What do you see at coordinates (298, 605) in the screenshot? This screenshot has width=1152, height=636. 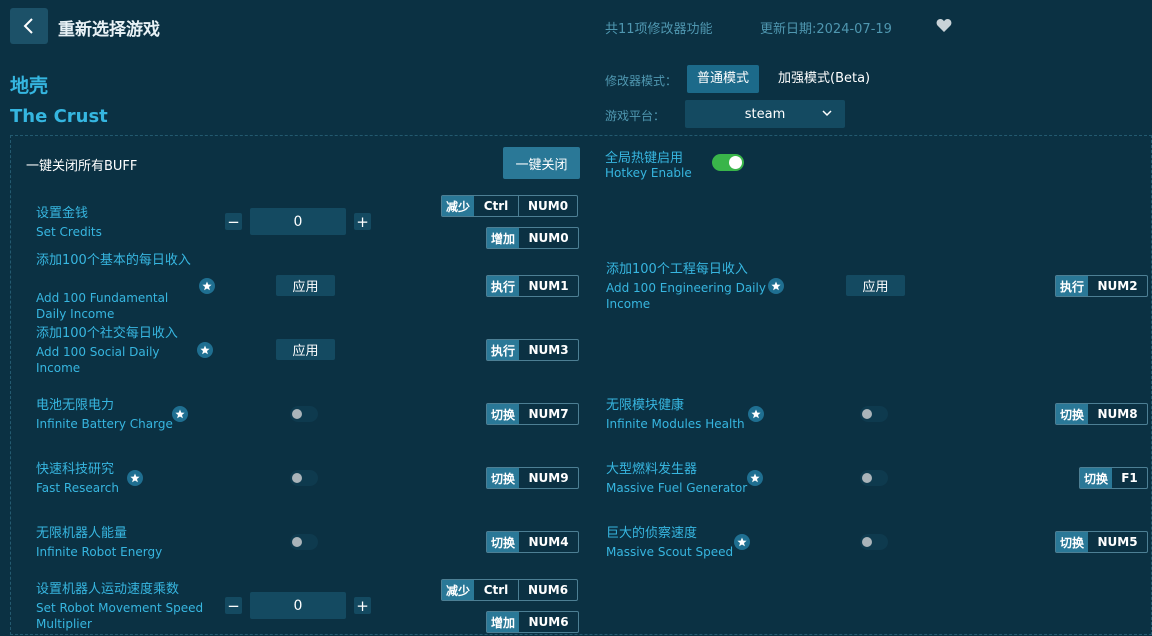 I see `speed-multiplier-input` at bounding box center [298, 605].